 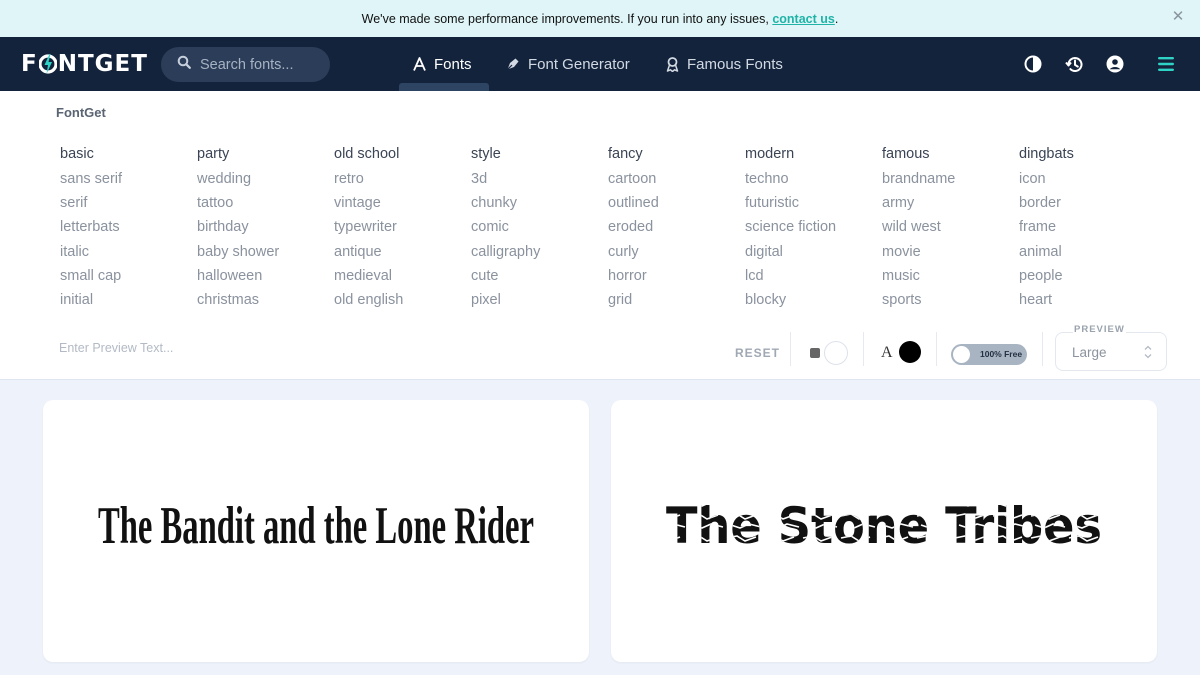 I want to click on category-link: music, so click(x=947, y=280).